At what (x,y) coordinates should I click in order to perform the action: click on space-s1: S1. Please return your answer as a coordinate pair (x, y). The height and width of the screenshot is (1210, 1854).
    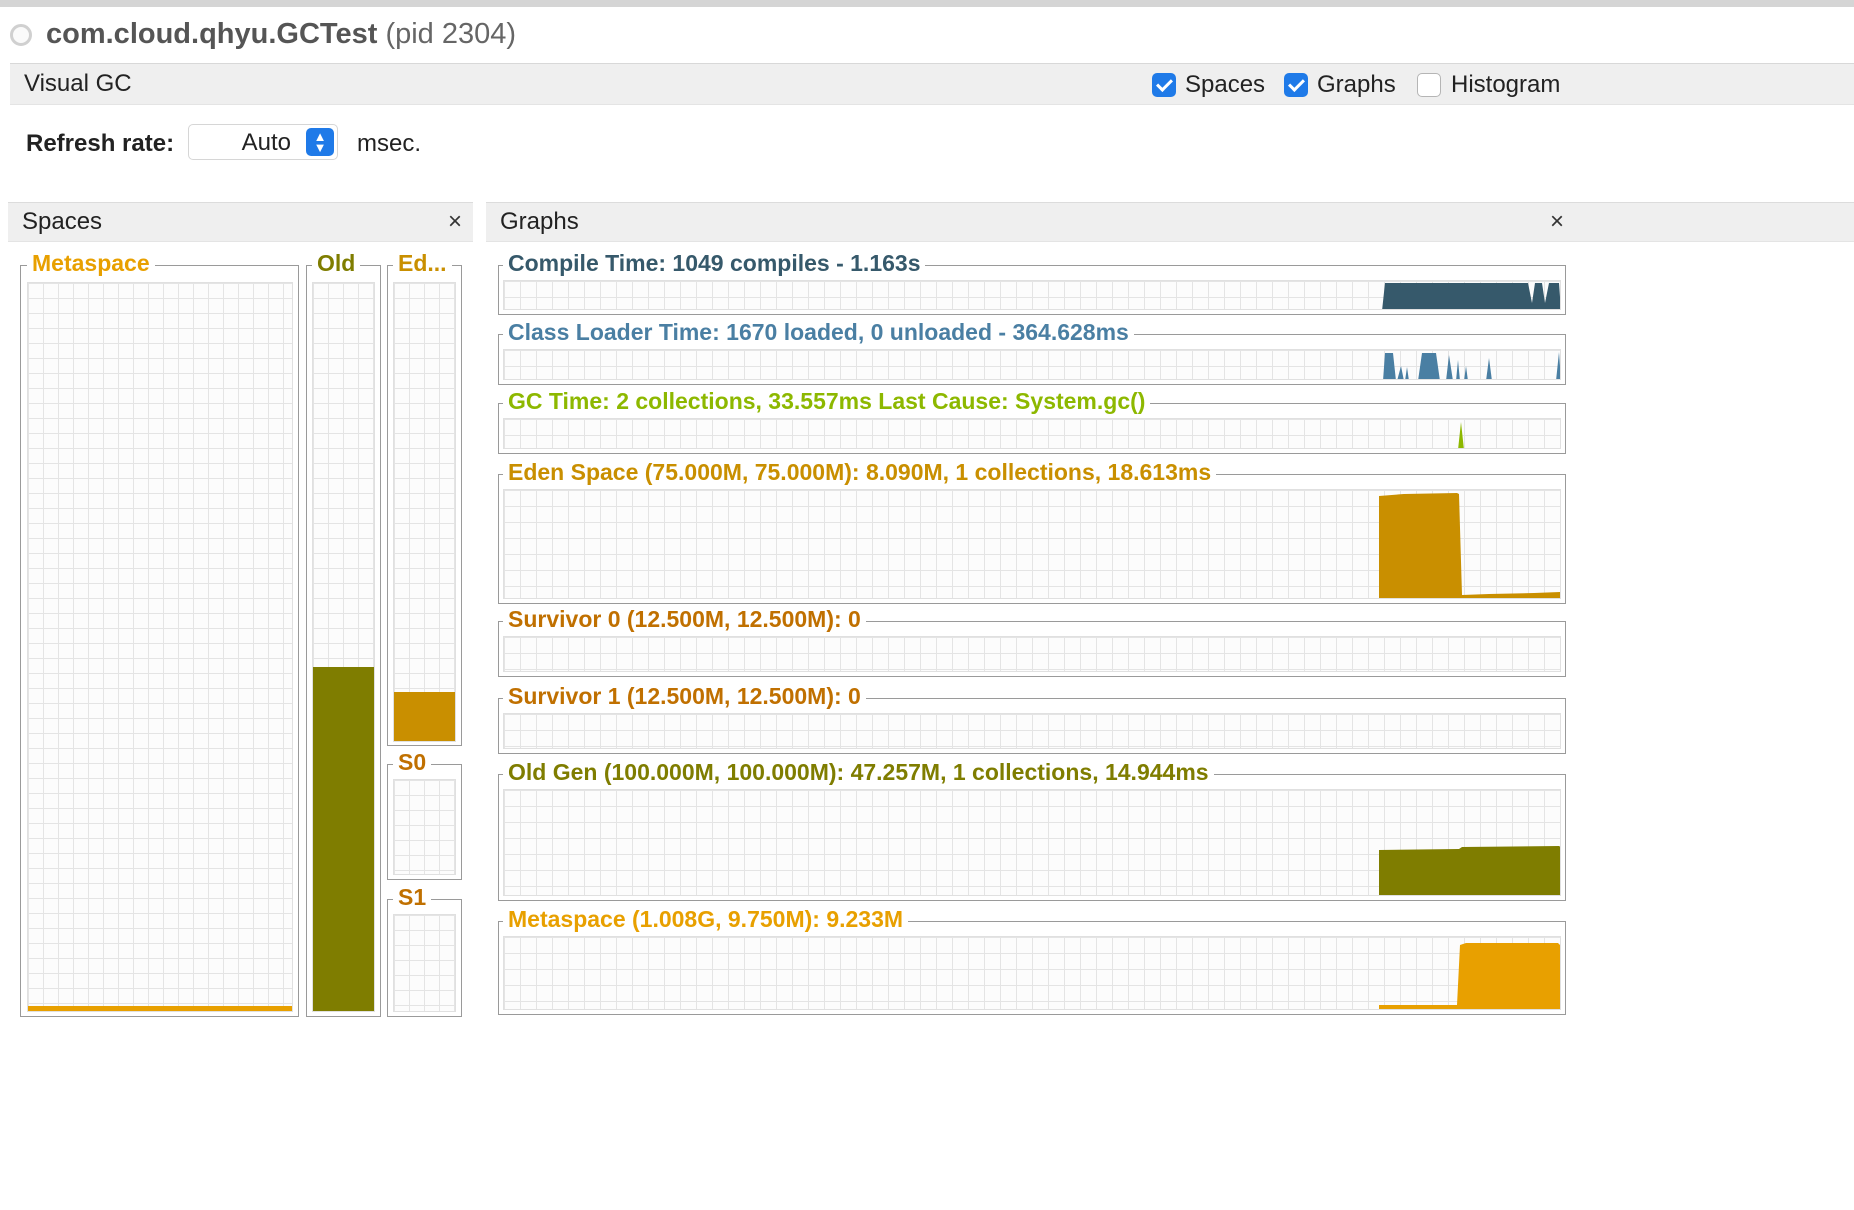
    Looking at the image, I should click on (424, 950).